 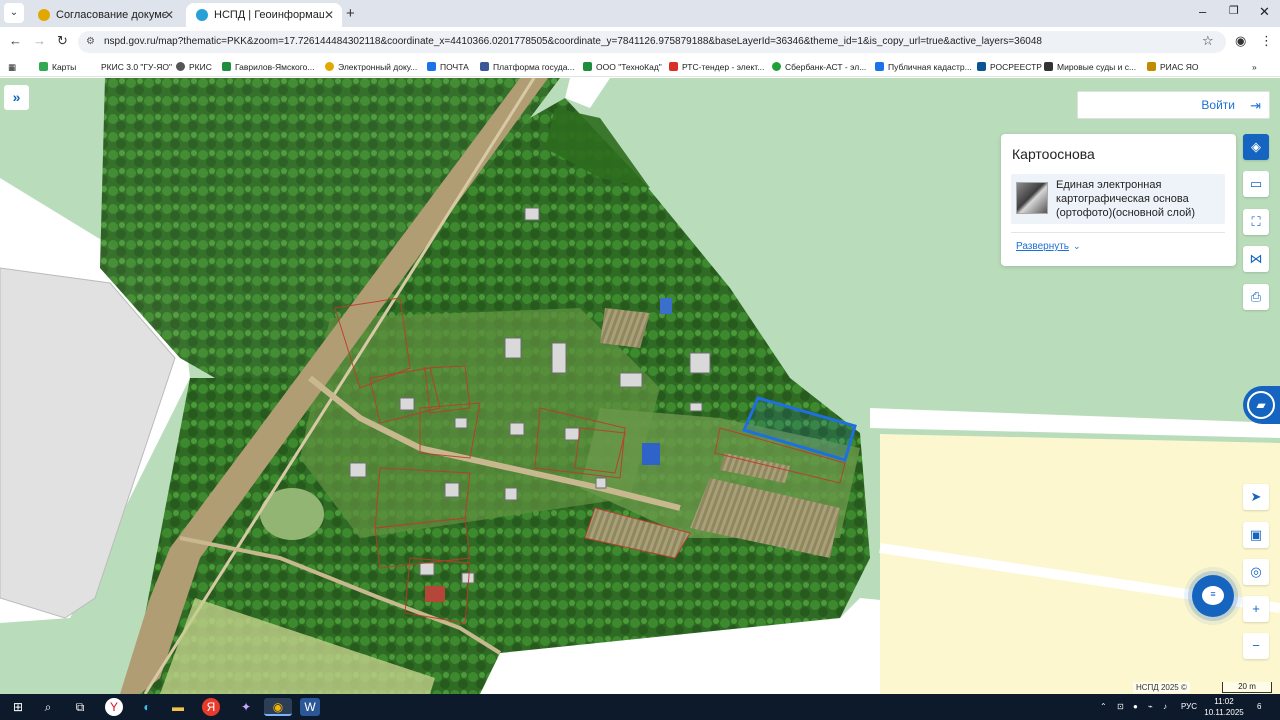 I want to click on search-icon: ⌕, so click(x=48, y=707).